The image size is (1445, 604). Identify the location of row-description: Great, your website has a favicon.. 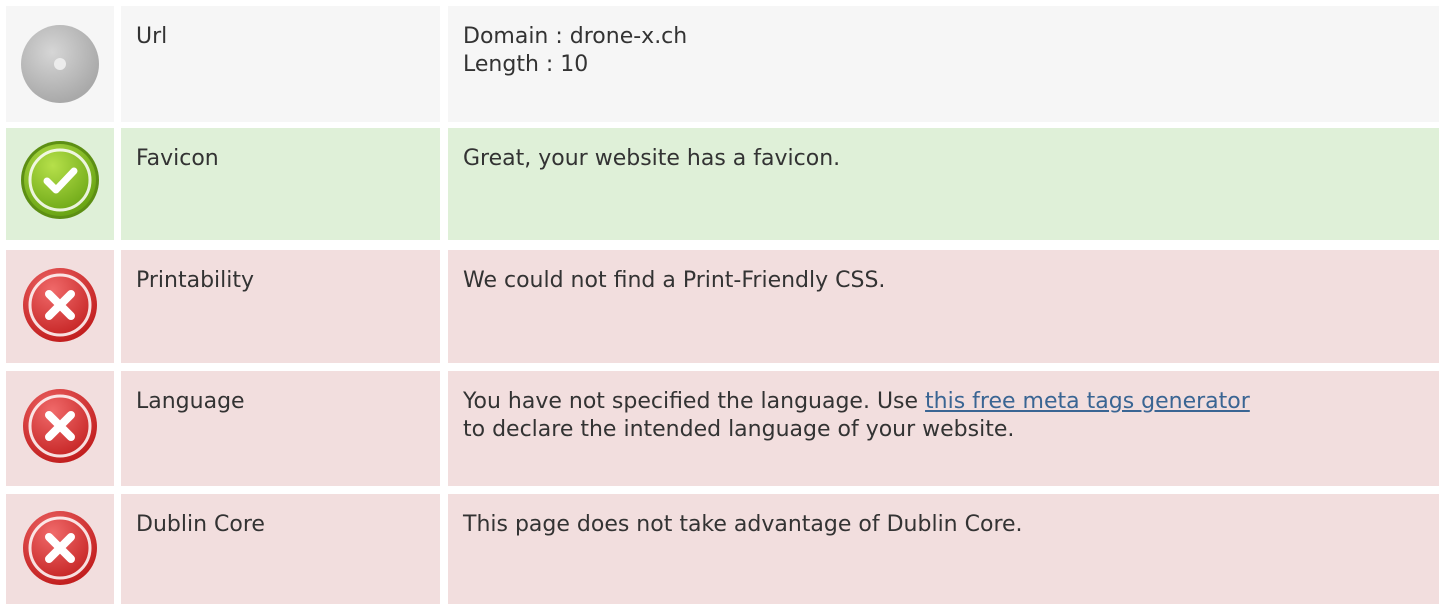
(943, 184).